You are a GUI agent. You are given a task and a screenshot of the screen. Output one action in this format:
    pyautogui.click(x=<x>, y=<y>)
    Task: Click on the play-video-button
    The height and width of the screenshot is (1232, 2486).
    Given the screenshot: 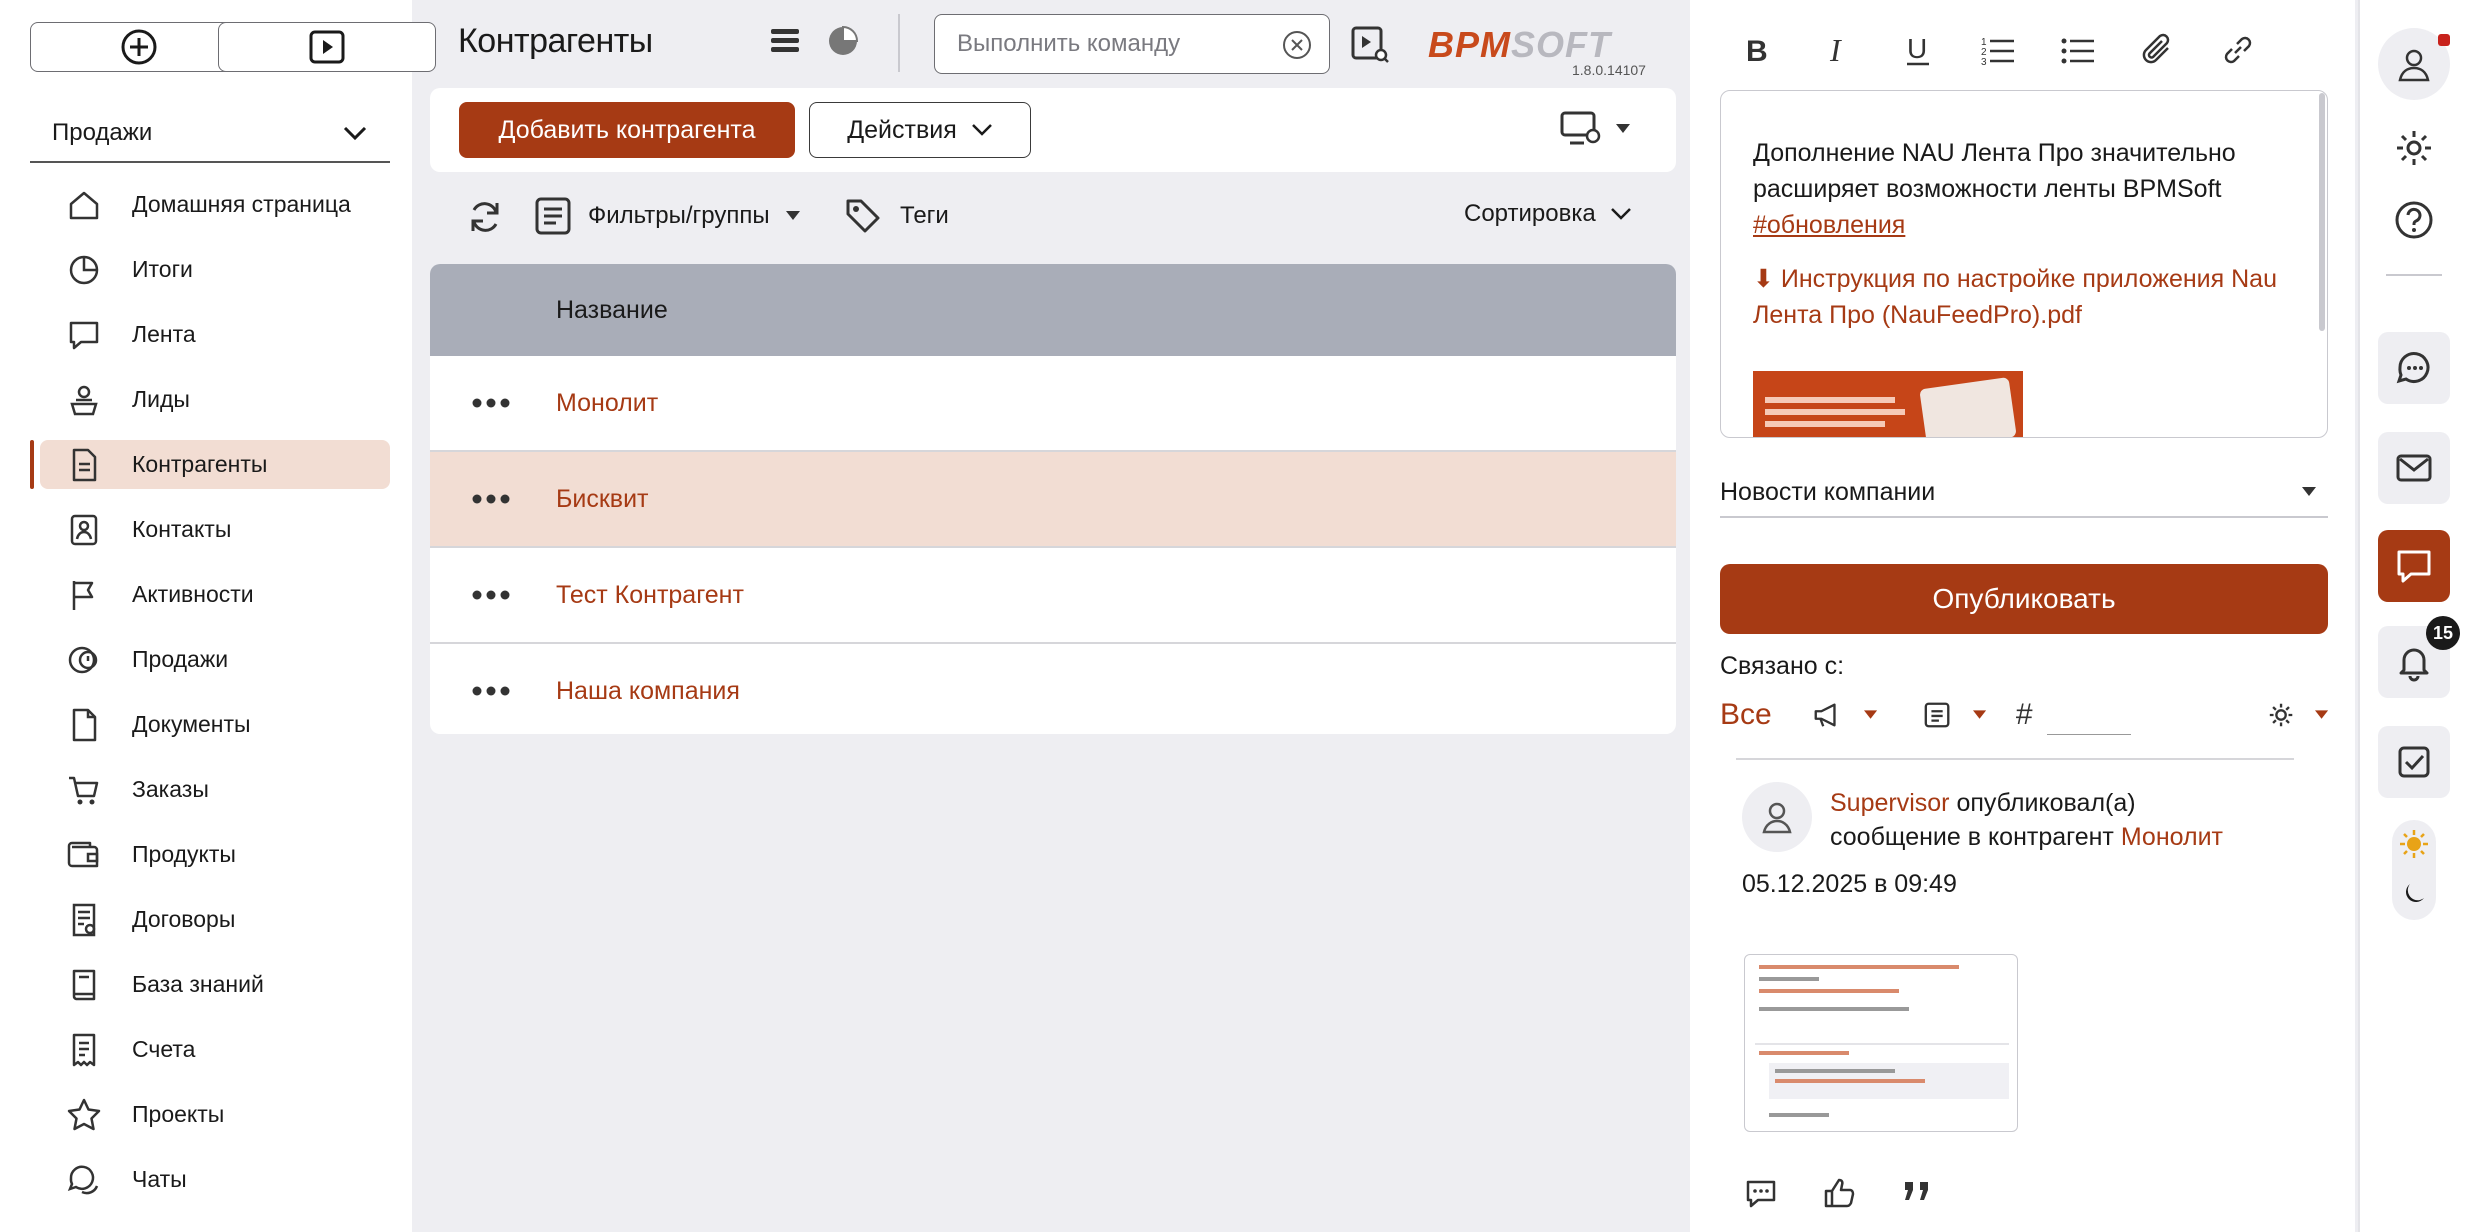 What is the action you would take?
    pyautogui.click(x=327, y=47)
    